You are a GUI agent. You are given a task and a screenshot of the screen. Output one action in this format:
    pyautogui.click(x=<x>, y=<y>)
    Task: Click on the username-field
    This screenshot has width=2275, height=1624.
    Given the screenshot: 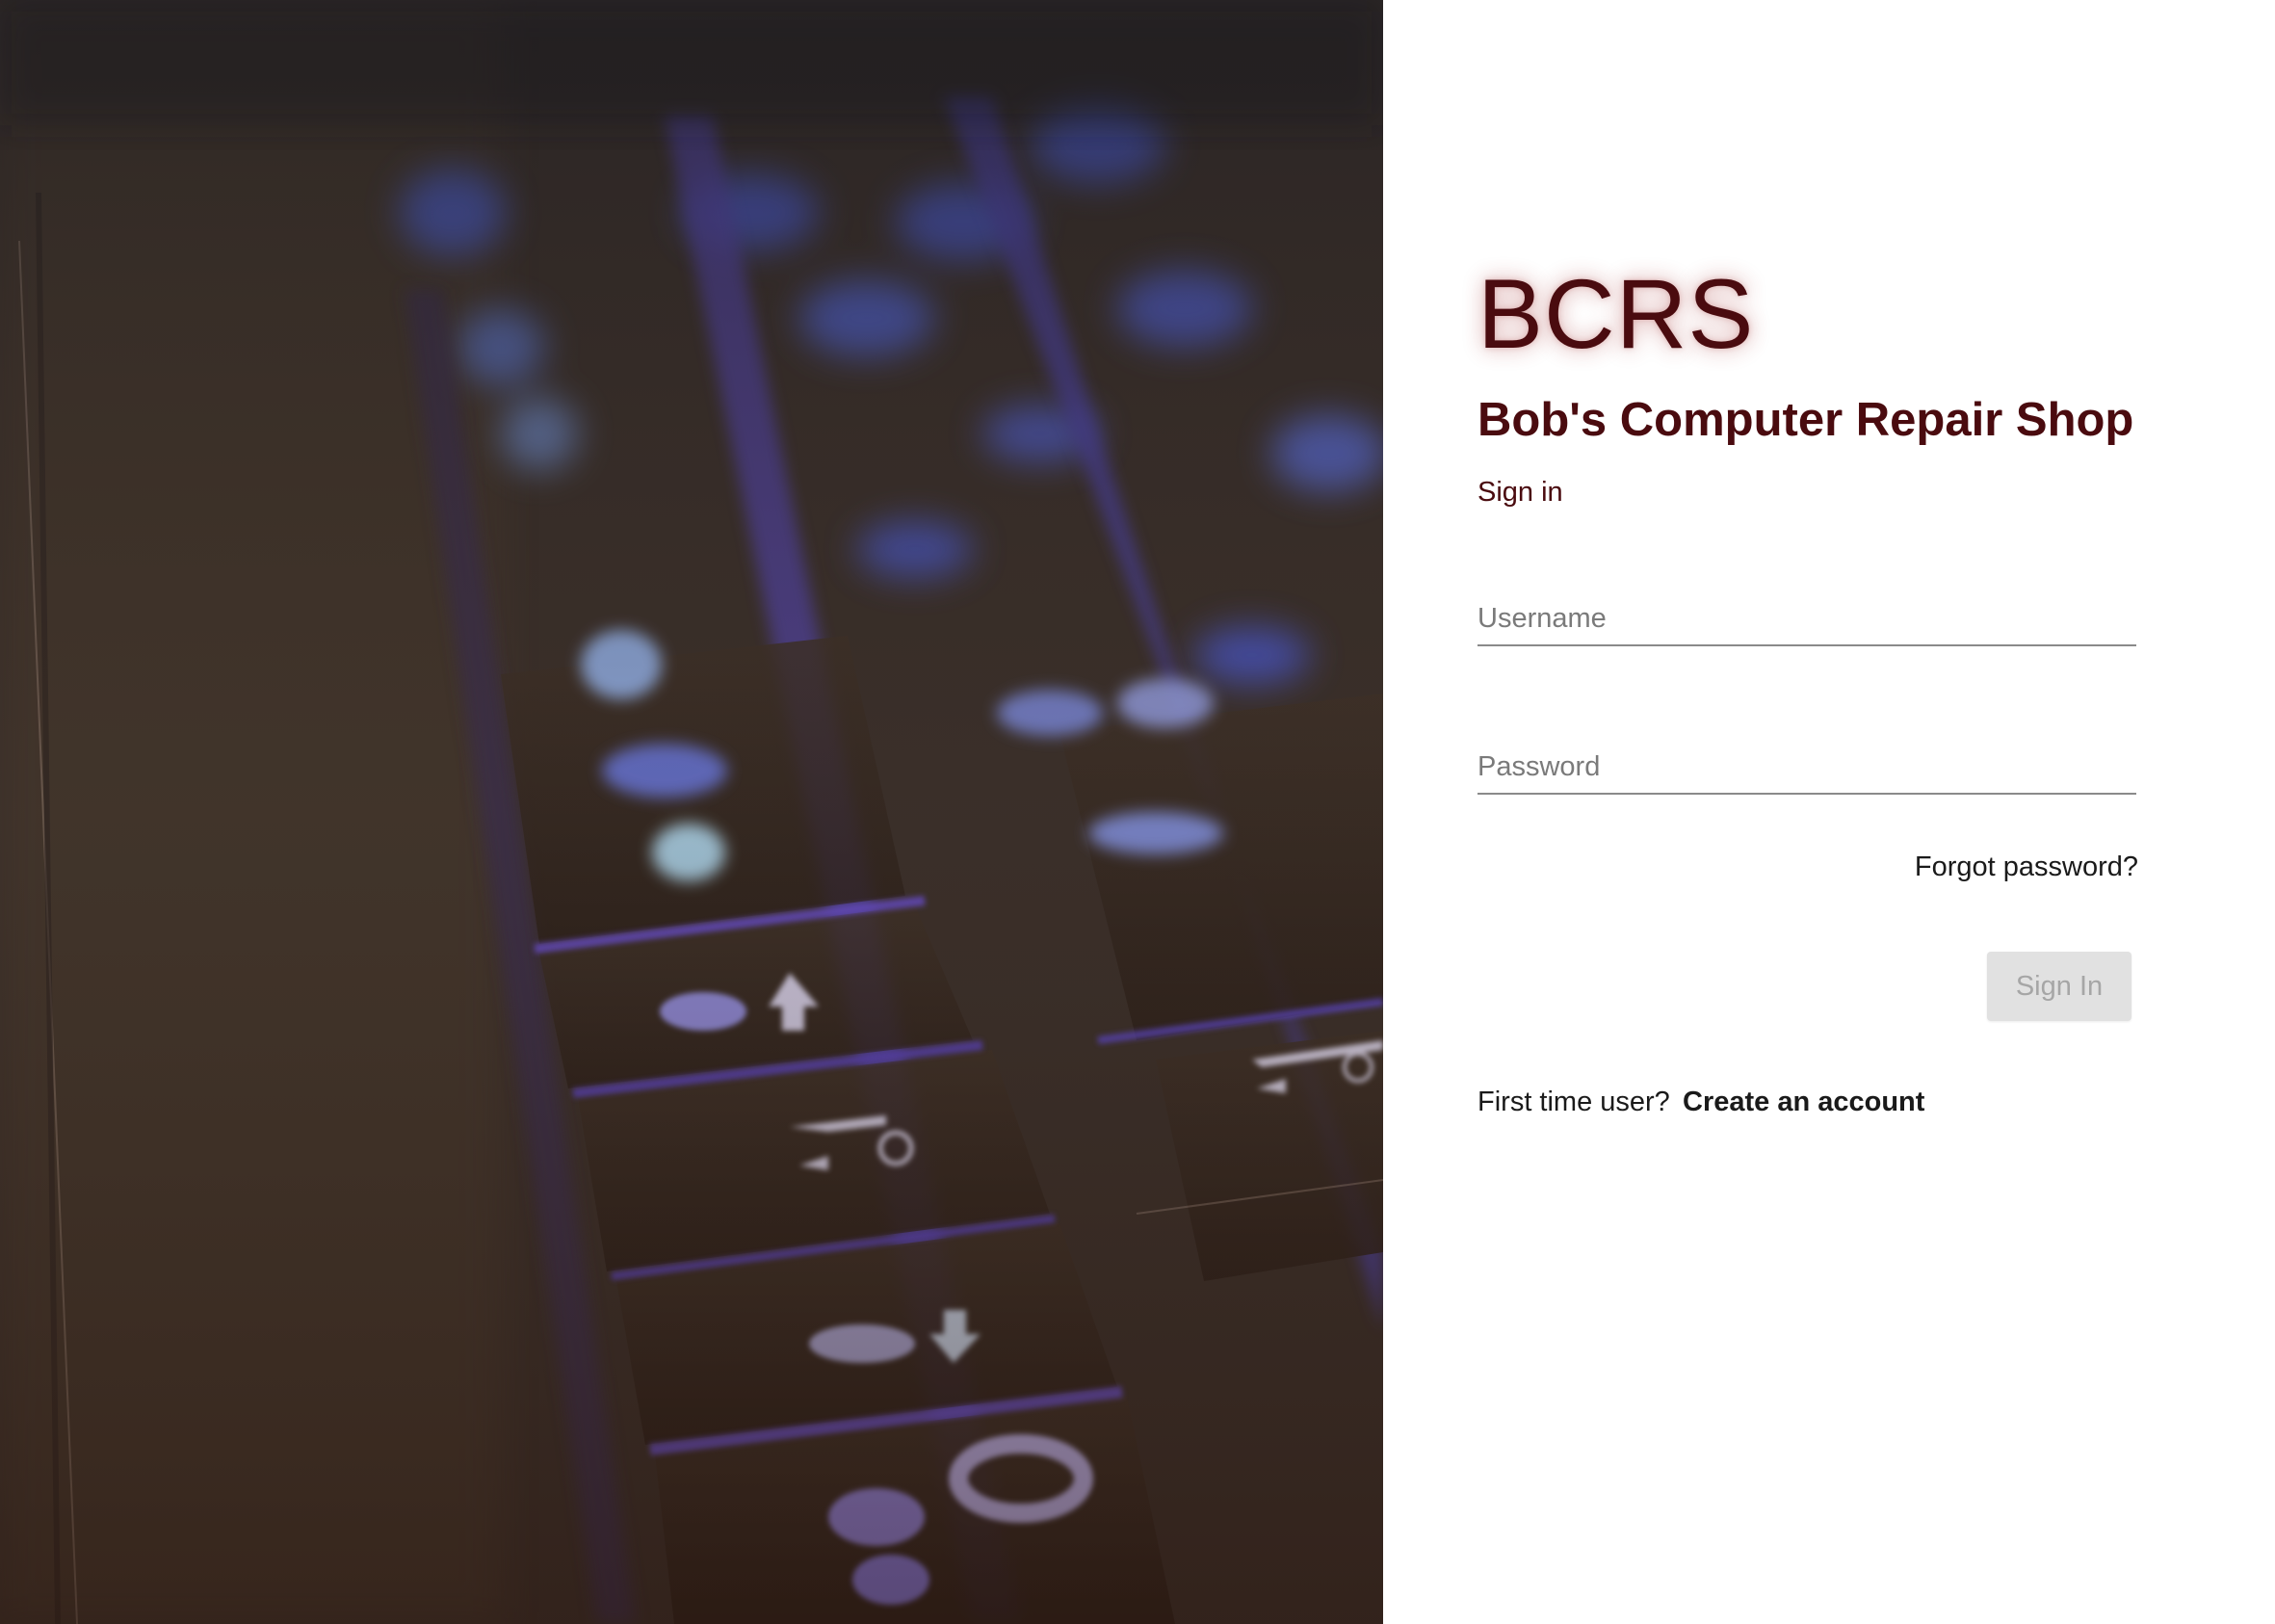 What is the action you would take?
    pyautogui.click(x=1806, y=624)
    